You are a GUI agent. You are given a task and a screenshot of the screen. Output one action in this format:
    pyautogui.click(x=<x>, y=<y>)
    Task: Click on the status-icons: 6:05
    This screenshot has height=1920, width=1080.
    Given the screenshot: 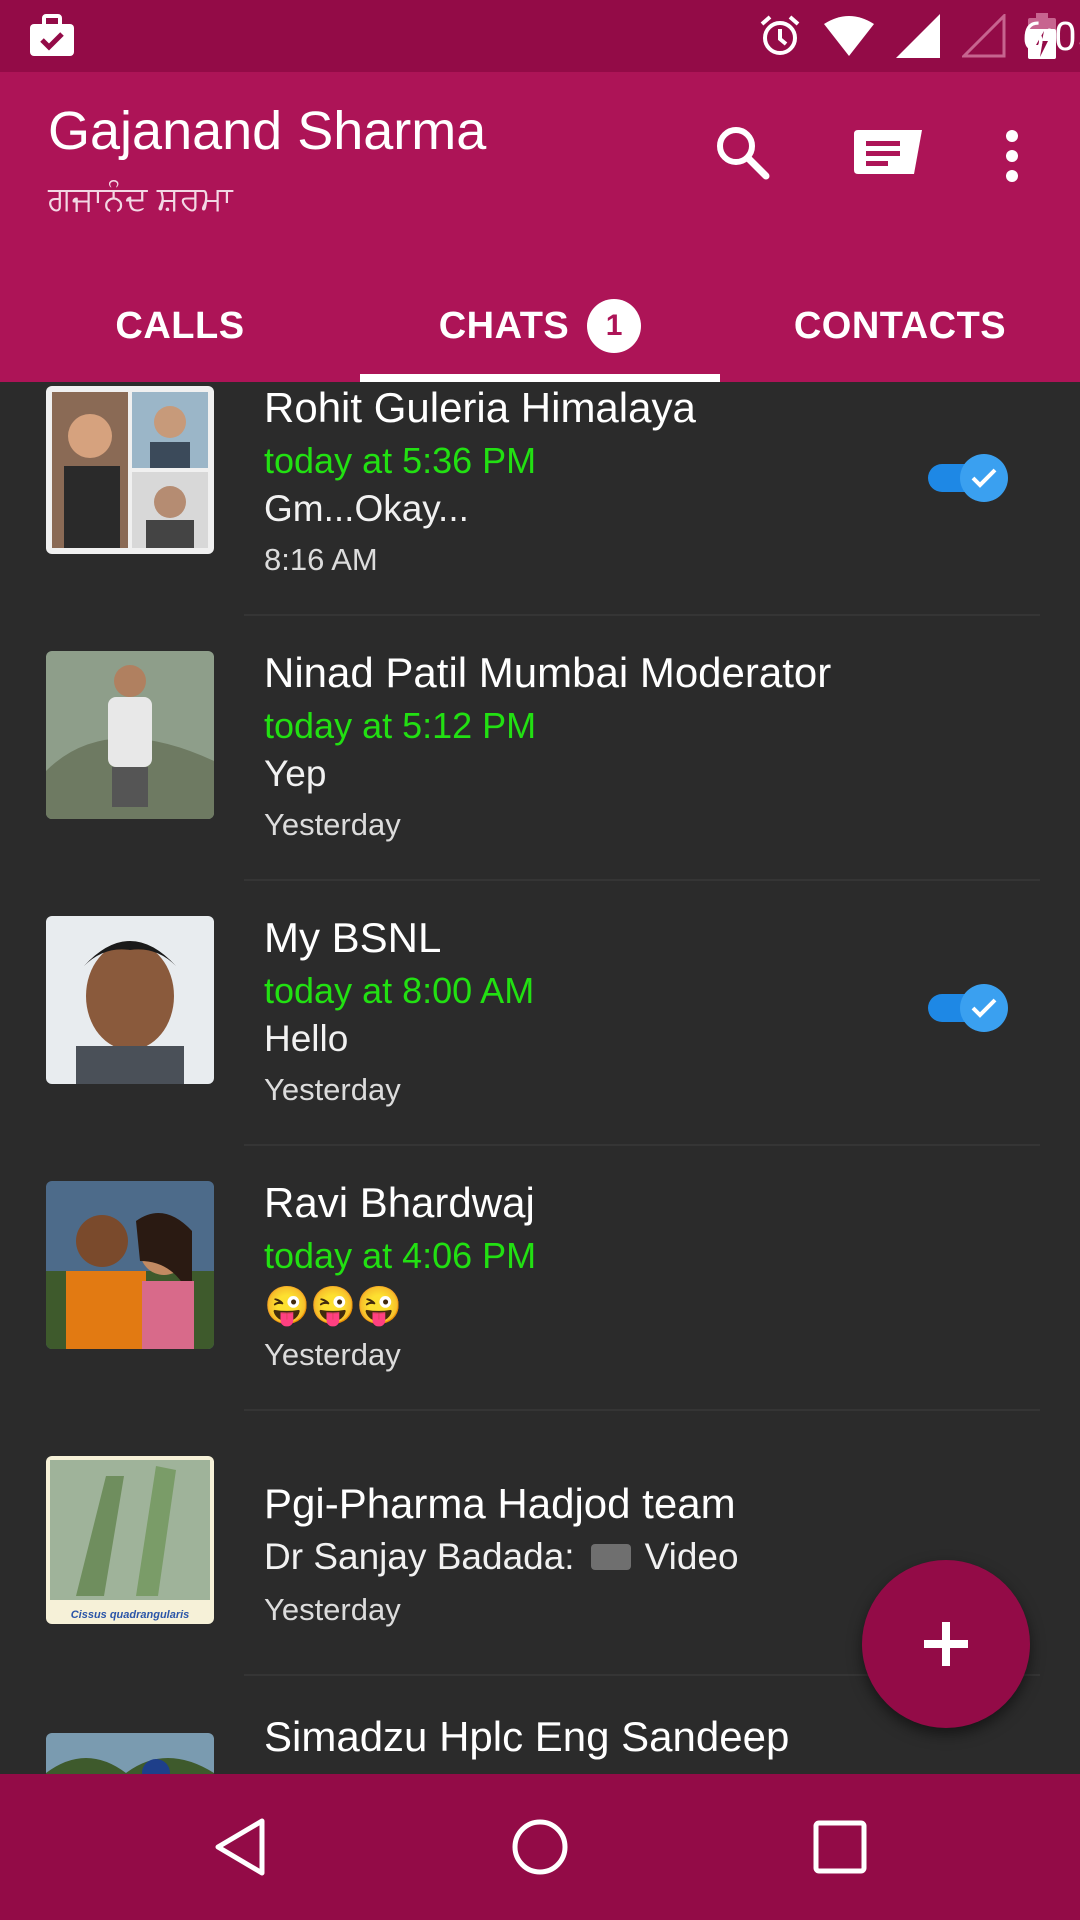 What is the action you would take?
    pyautogui.click(x=919, y=36)
    